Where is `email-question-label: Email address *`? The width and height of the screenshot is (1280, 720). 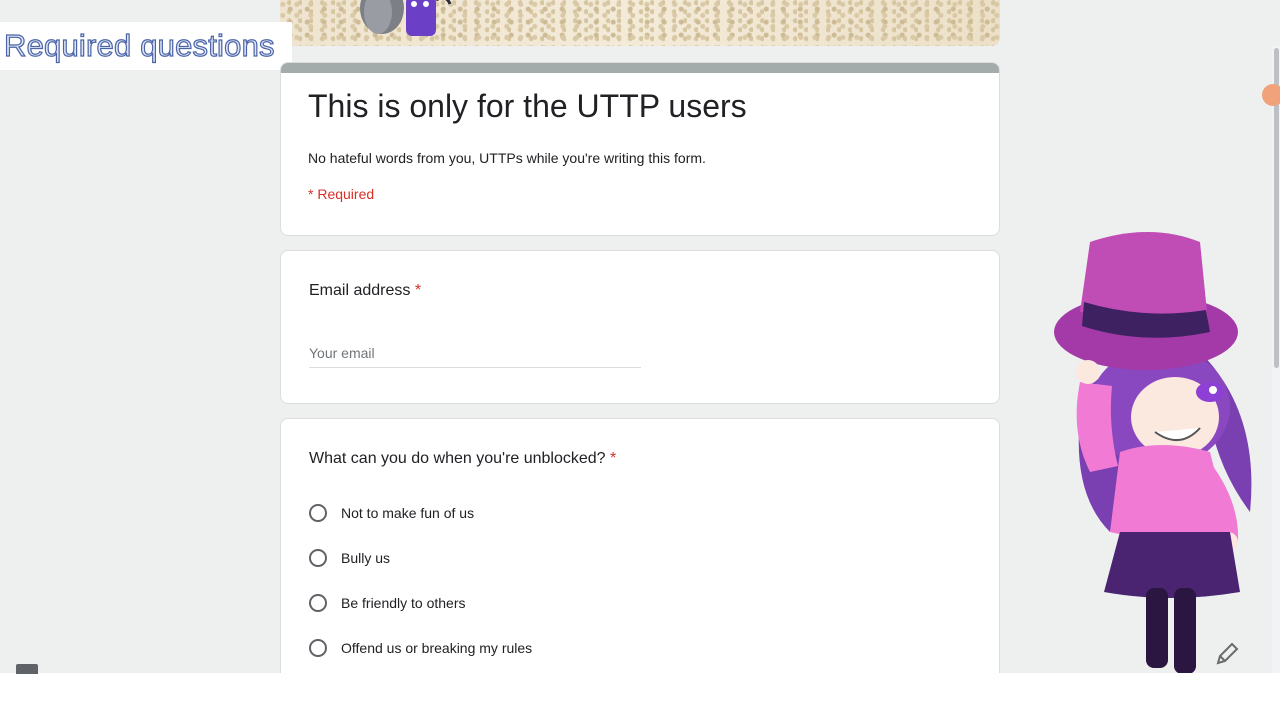 email-question-label: Email address * is located at coordinates (365, 291).